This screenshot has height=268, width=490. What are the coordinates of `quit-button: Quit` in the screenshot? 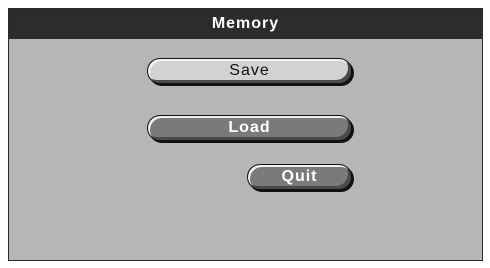 It's located at (299, 177).